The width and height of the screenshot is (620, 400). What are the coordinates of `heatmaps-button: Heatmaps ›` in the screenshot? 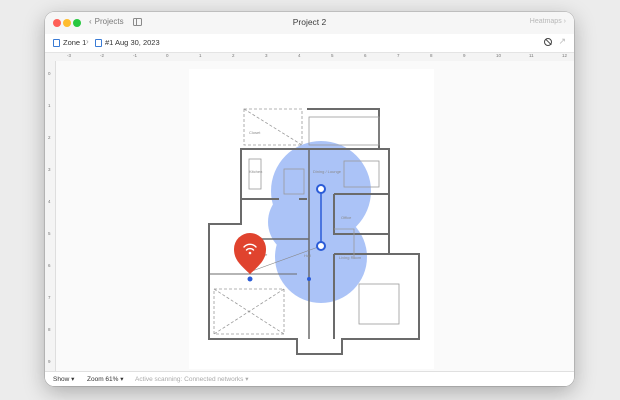 It's located at (548, 21).